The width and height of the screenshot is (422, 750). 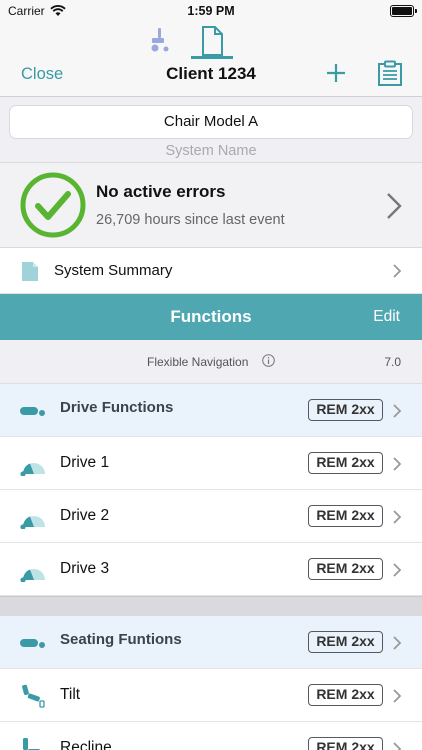 I want to click on document-icon, so click(x=30, y=271).